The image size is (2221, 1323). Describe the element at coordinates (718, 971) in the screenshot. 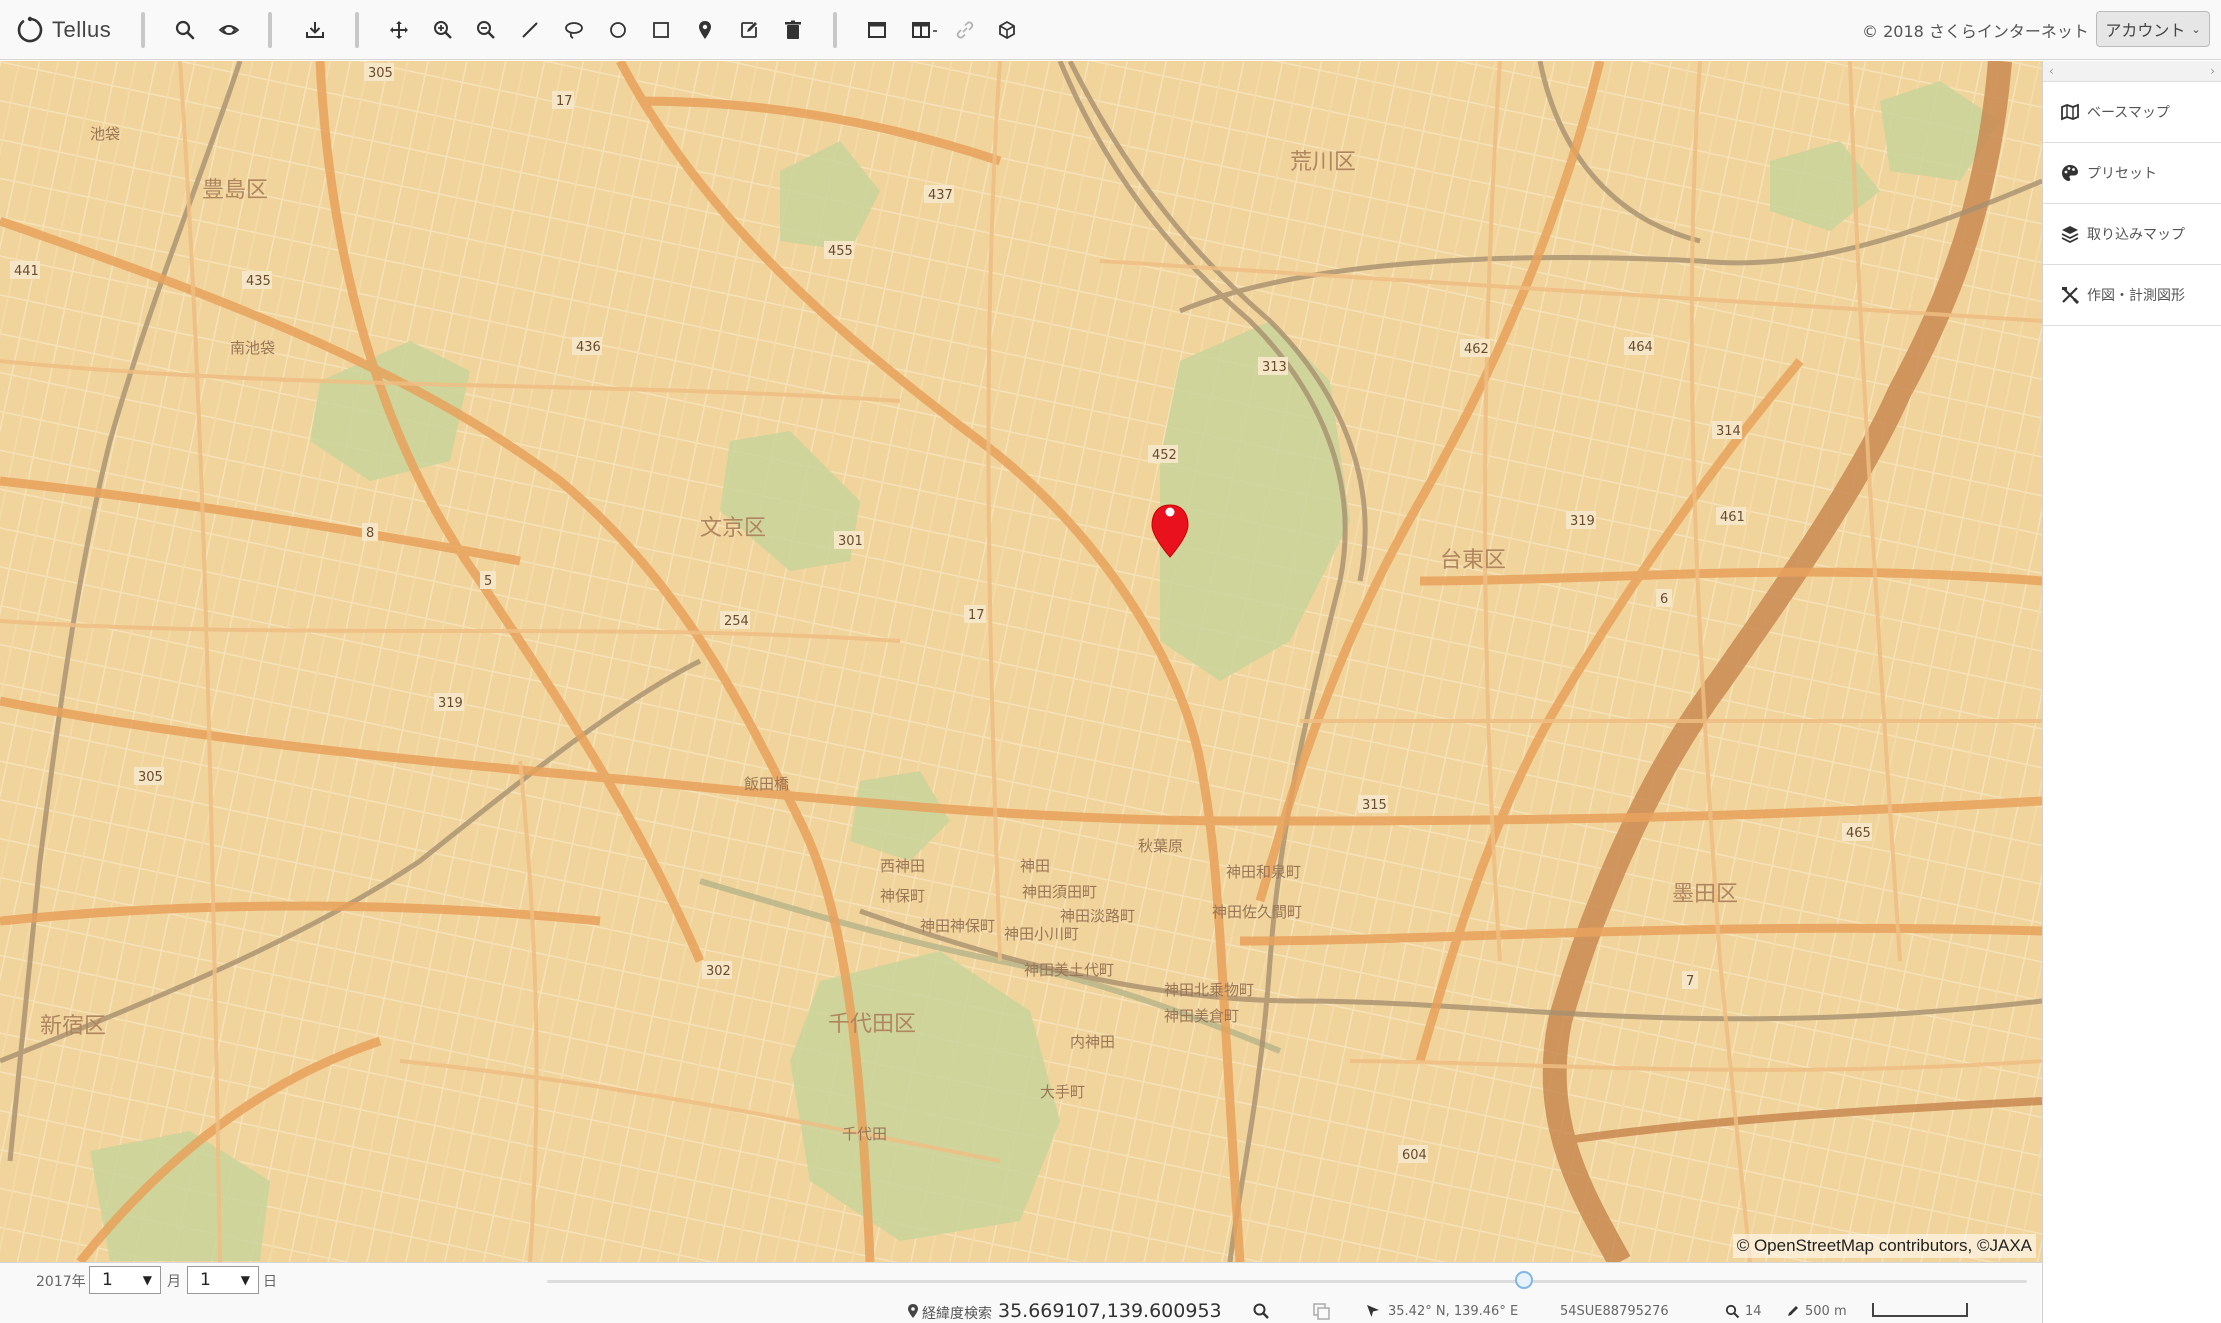

I see `svg-text: 302` at that location.